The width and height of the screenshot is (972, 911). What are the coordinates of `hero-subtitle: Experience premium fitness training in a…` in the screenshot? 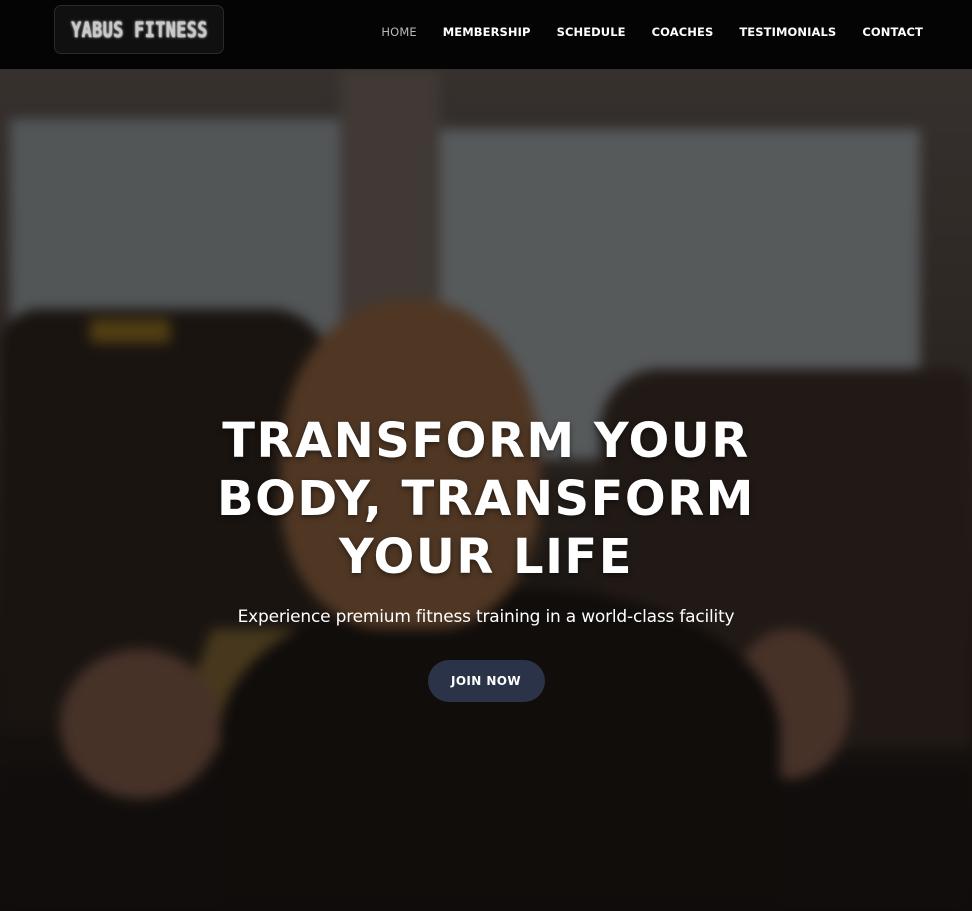 It's located at (486, 617).